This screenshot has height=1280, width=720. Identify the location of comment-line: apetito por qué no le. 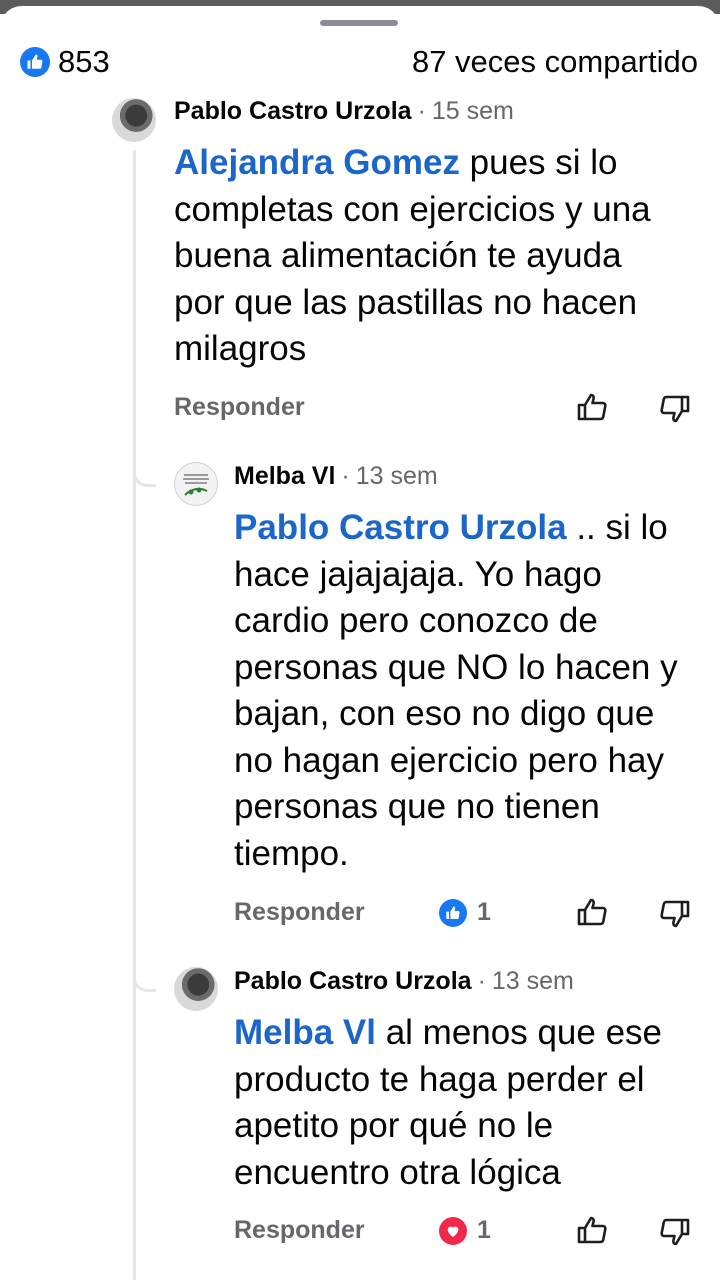
(394, 1125).